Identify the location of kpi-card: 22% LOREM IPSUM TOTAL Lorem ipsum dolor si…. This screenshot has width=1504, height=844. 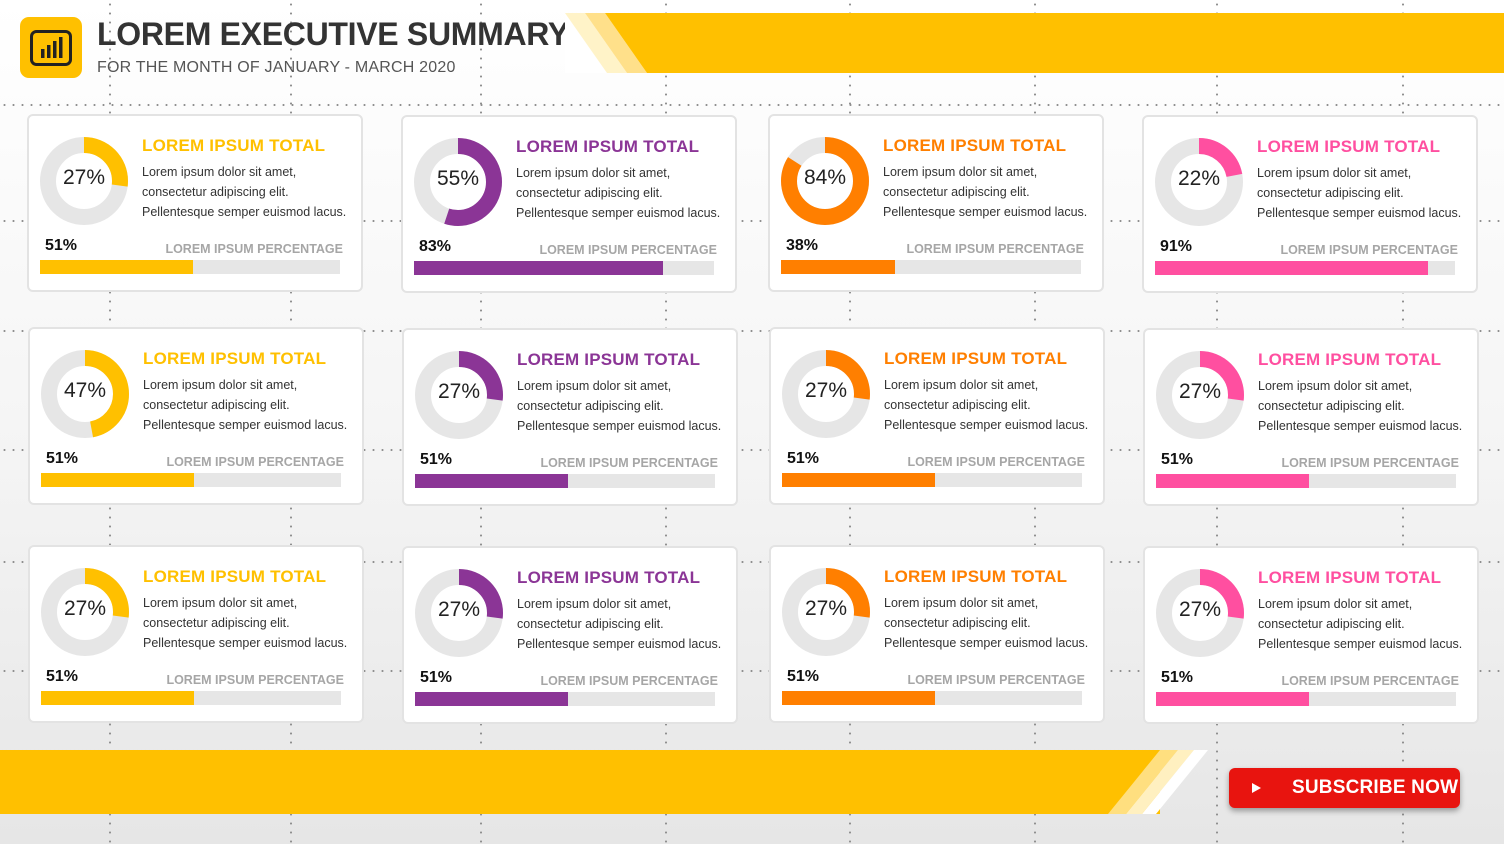
(1310, 204).